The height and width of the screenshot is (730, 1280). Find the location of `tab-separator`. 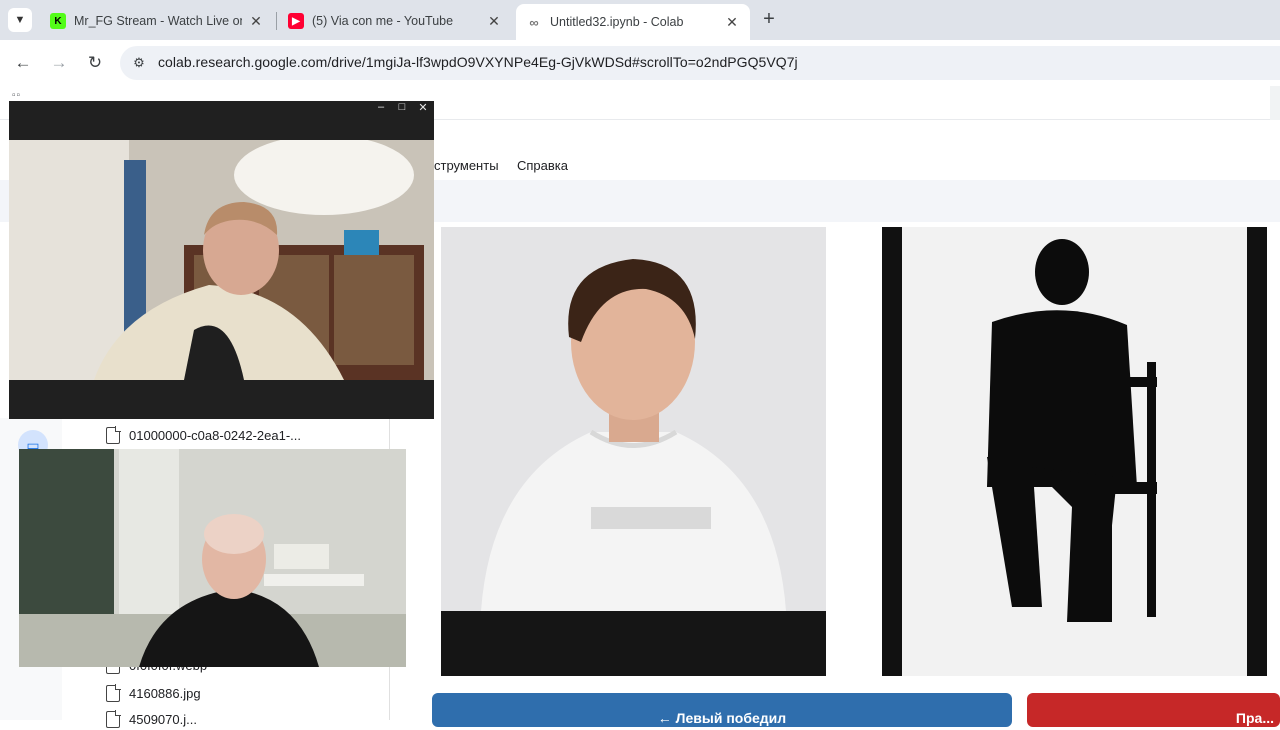

tab-separator is located at coordinates (276, 21).